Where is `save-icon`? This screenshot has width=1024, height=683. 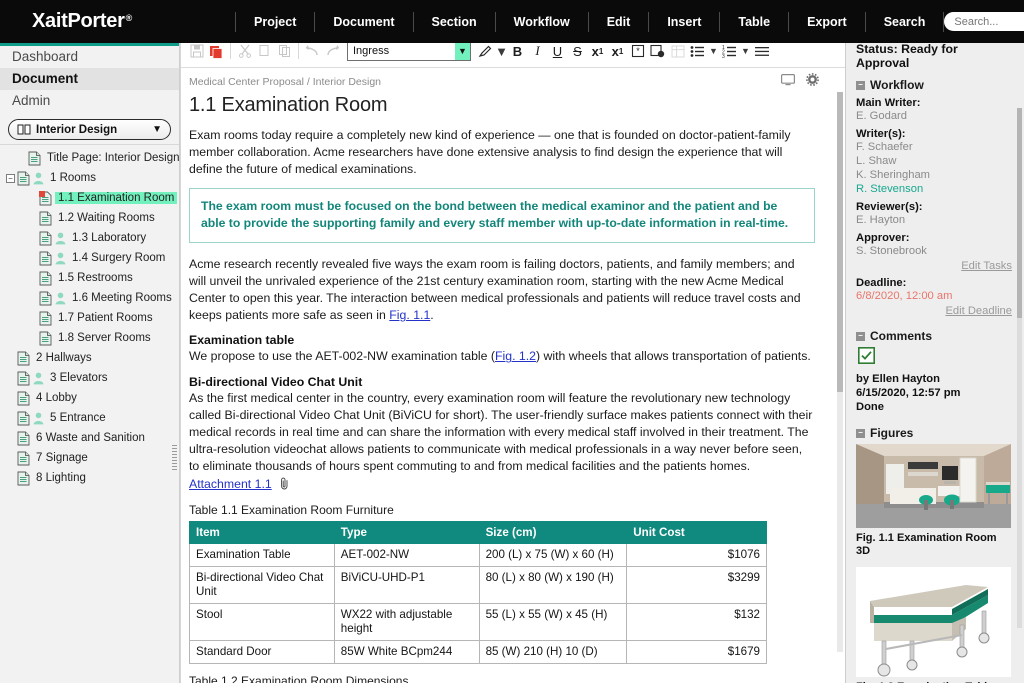 save-icon is located at coordinates (196, 51).